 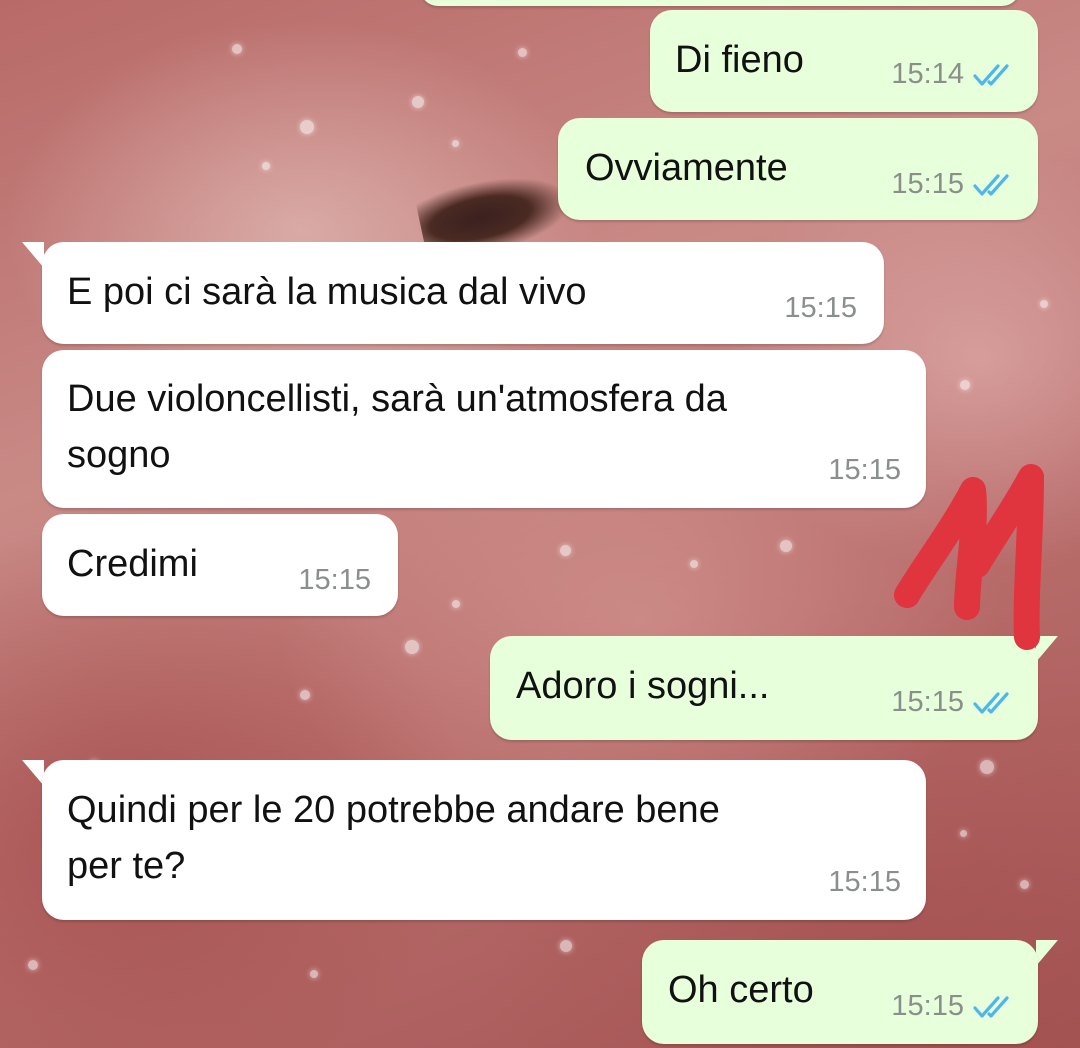 What do you see at coordinates (739, 60) in the screenshot?
I see `message-text: Di fieno` at bounding box center [739, 60].